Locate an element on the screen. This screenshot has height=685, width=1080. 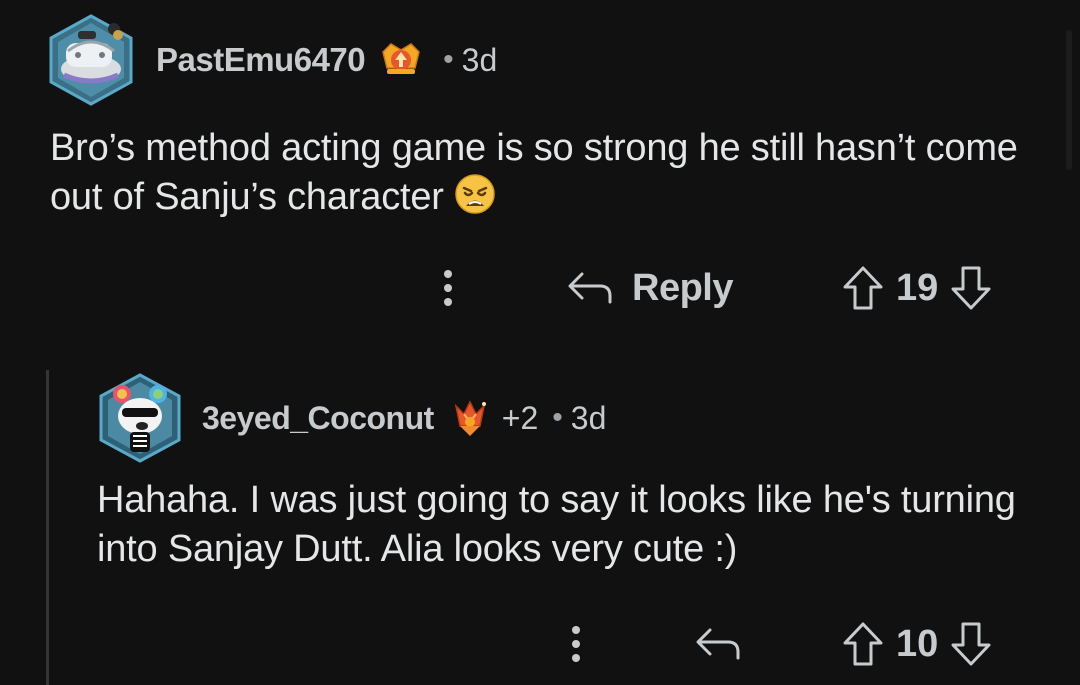
comment-actions: Reply 19 is located at coordinates (549, 288).